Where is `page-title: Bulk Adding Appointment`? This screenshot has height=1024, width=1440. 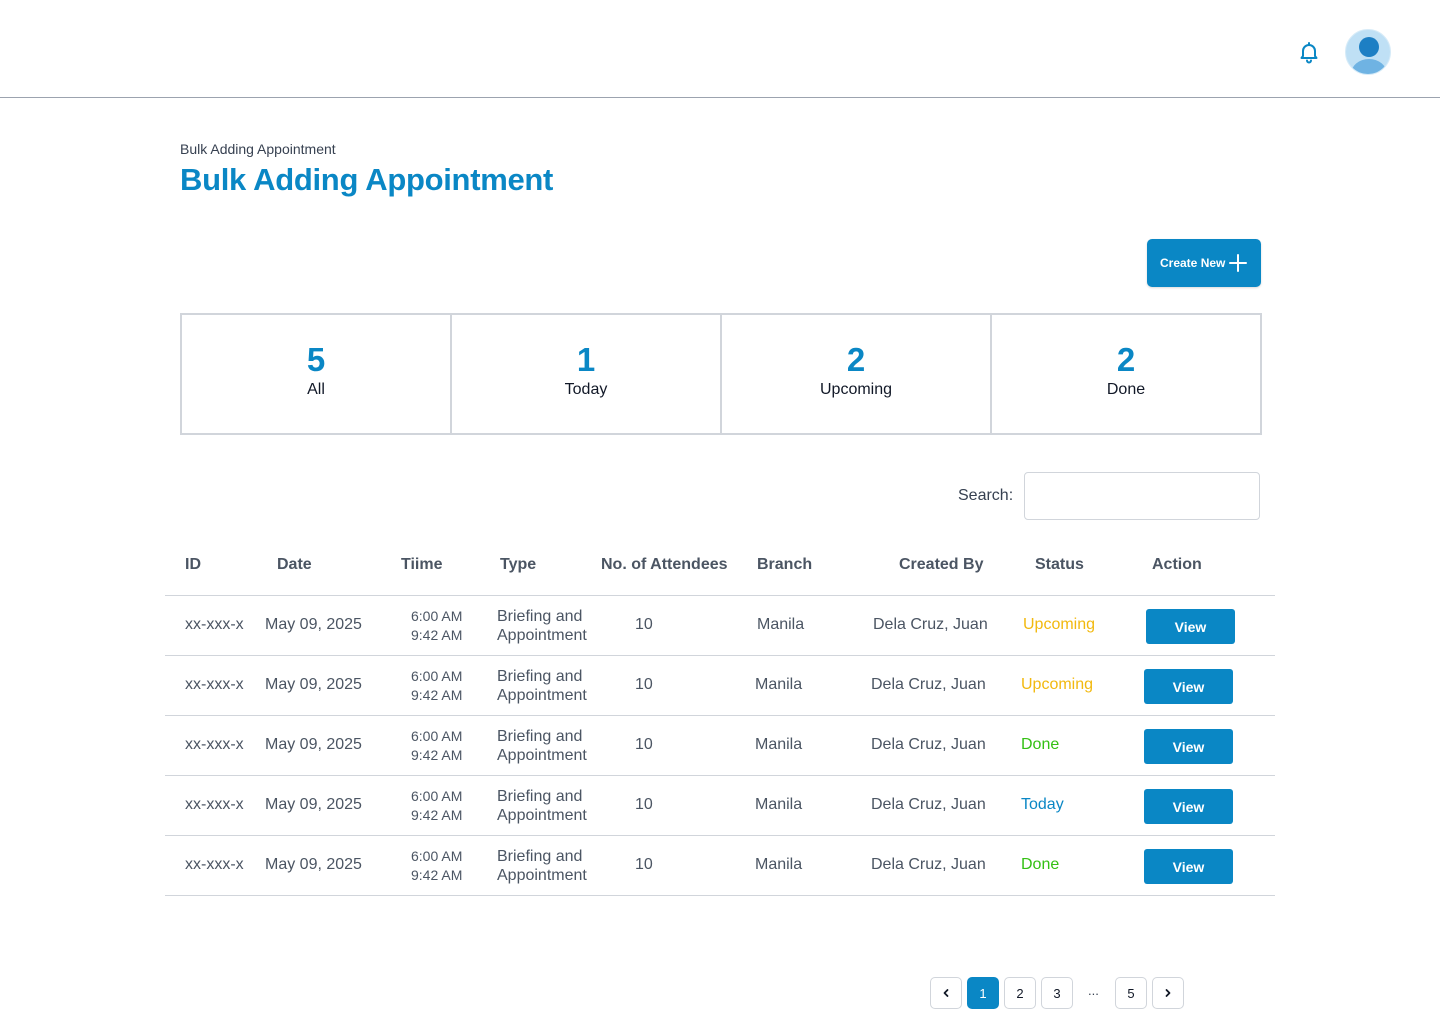
page-title: Bulk Adding Appointment is located at coordinates (367, 179).